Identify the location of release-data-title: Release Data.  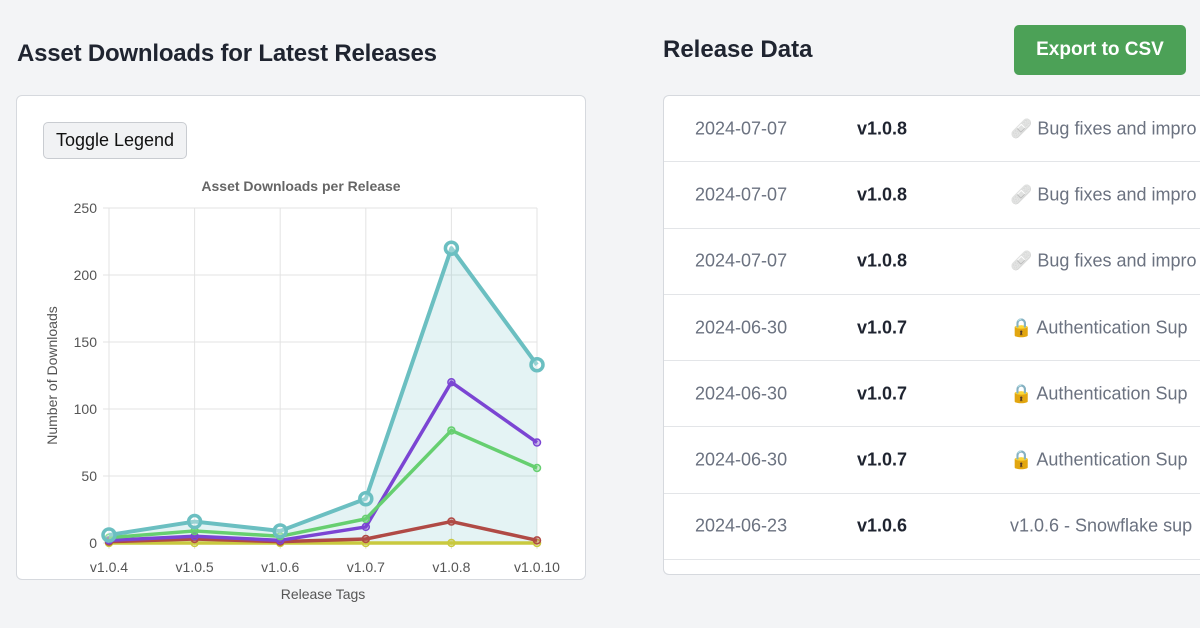
(738, 49).